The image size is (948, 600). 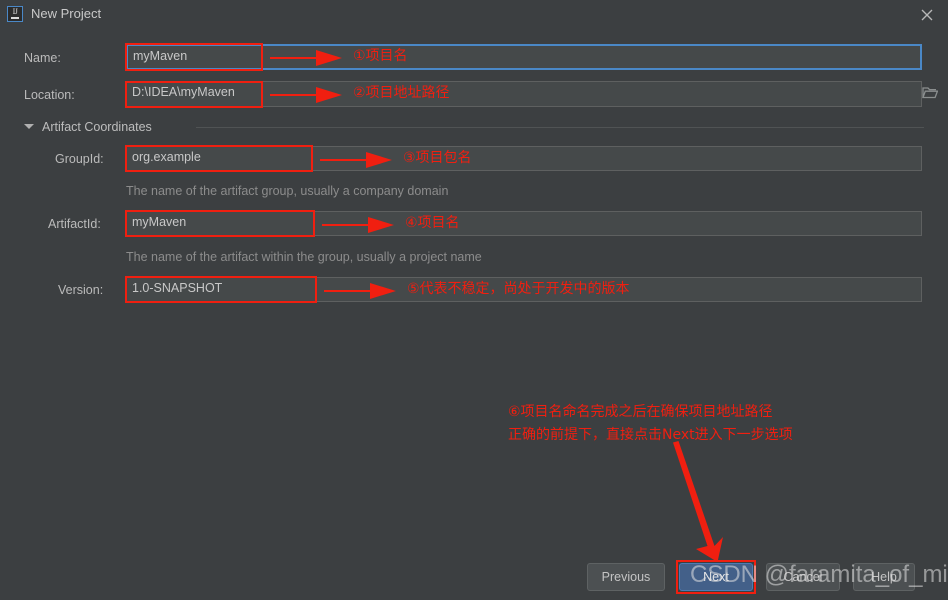 I want to click on next-button-label: Next, so click(x=716, y=577).